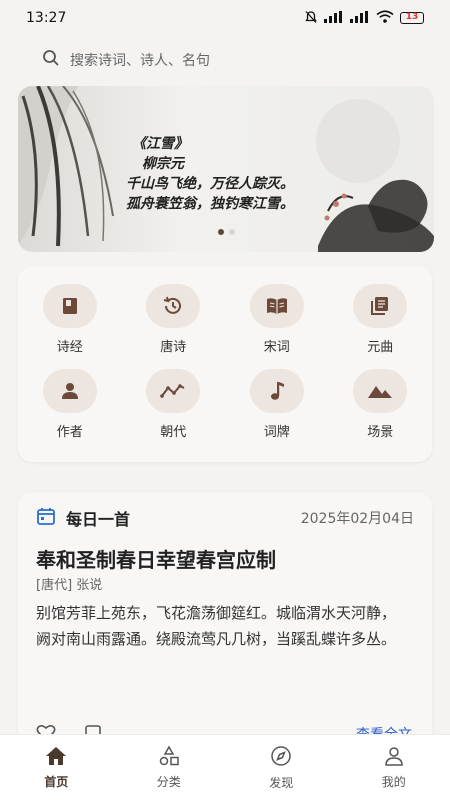  What do you see at coordinates (276, 306) in the screenshot?
I see `open-book-icon` at bounding box center [276, 306].